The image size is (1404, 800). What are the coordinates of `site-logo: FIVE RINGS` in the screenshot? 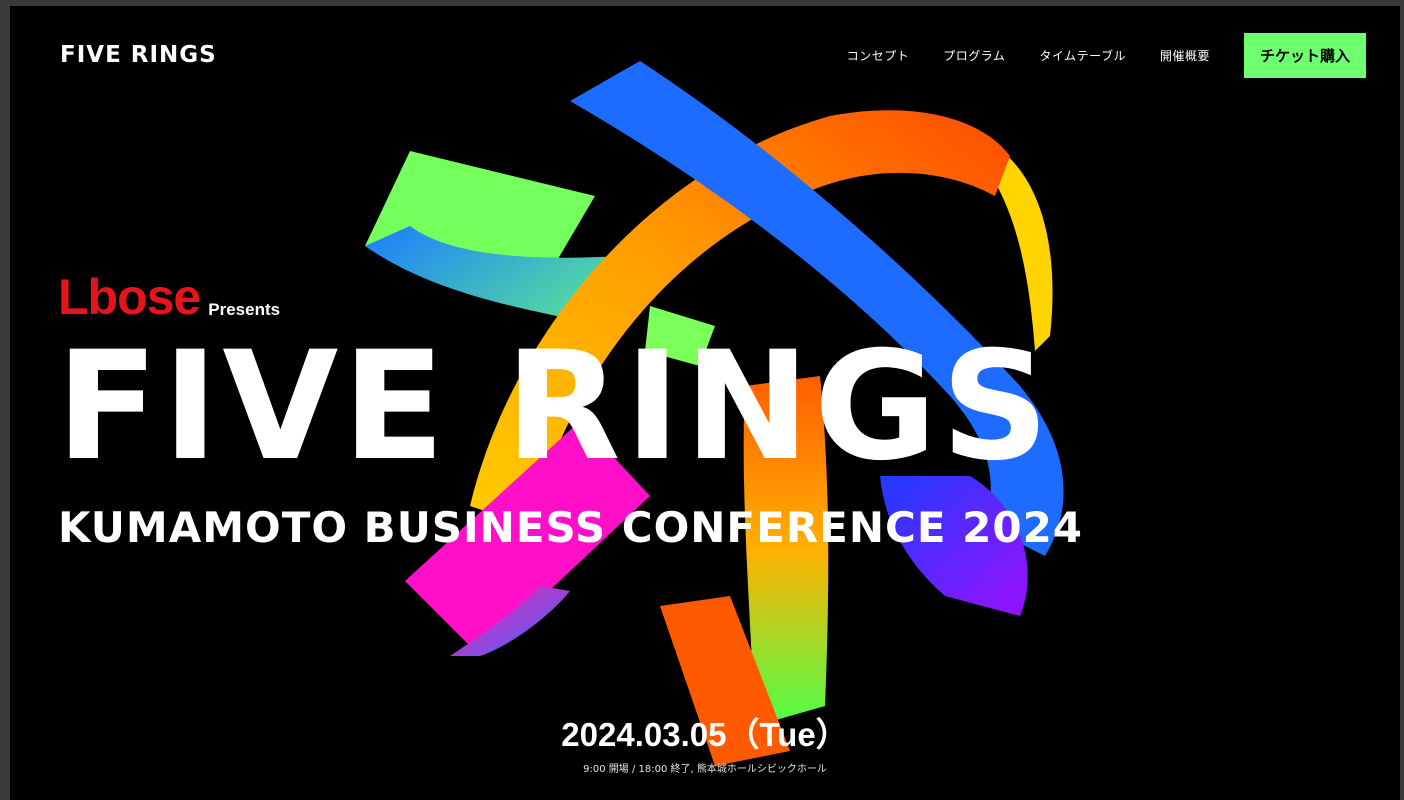 It's located at (138, 55).